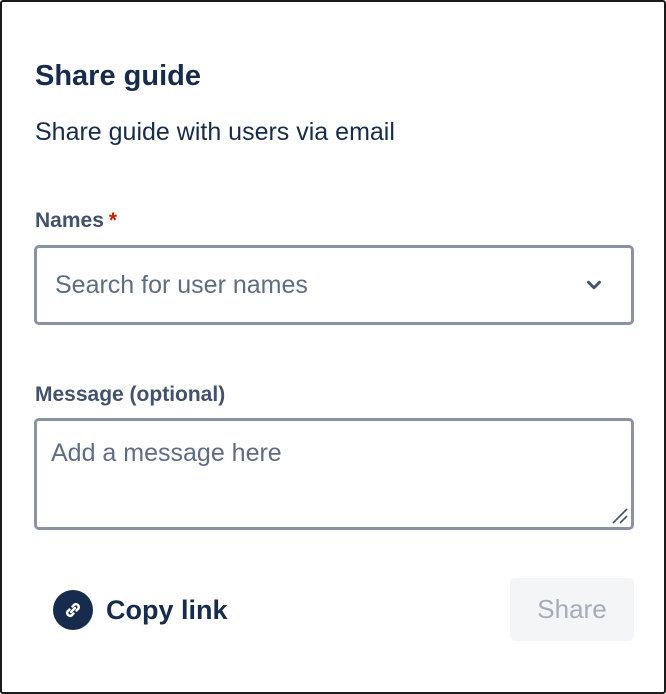 The image size is (666, 694). What do you see at coordinates (572, 609) in the screenshot?
I see `share-button: Share` at bounding box center [572, 609].